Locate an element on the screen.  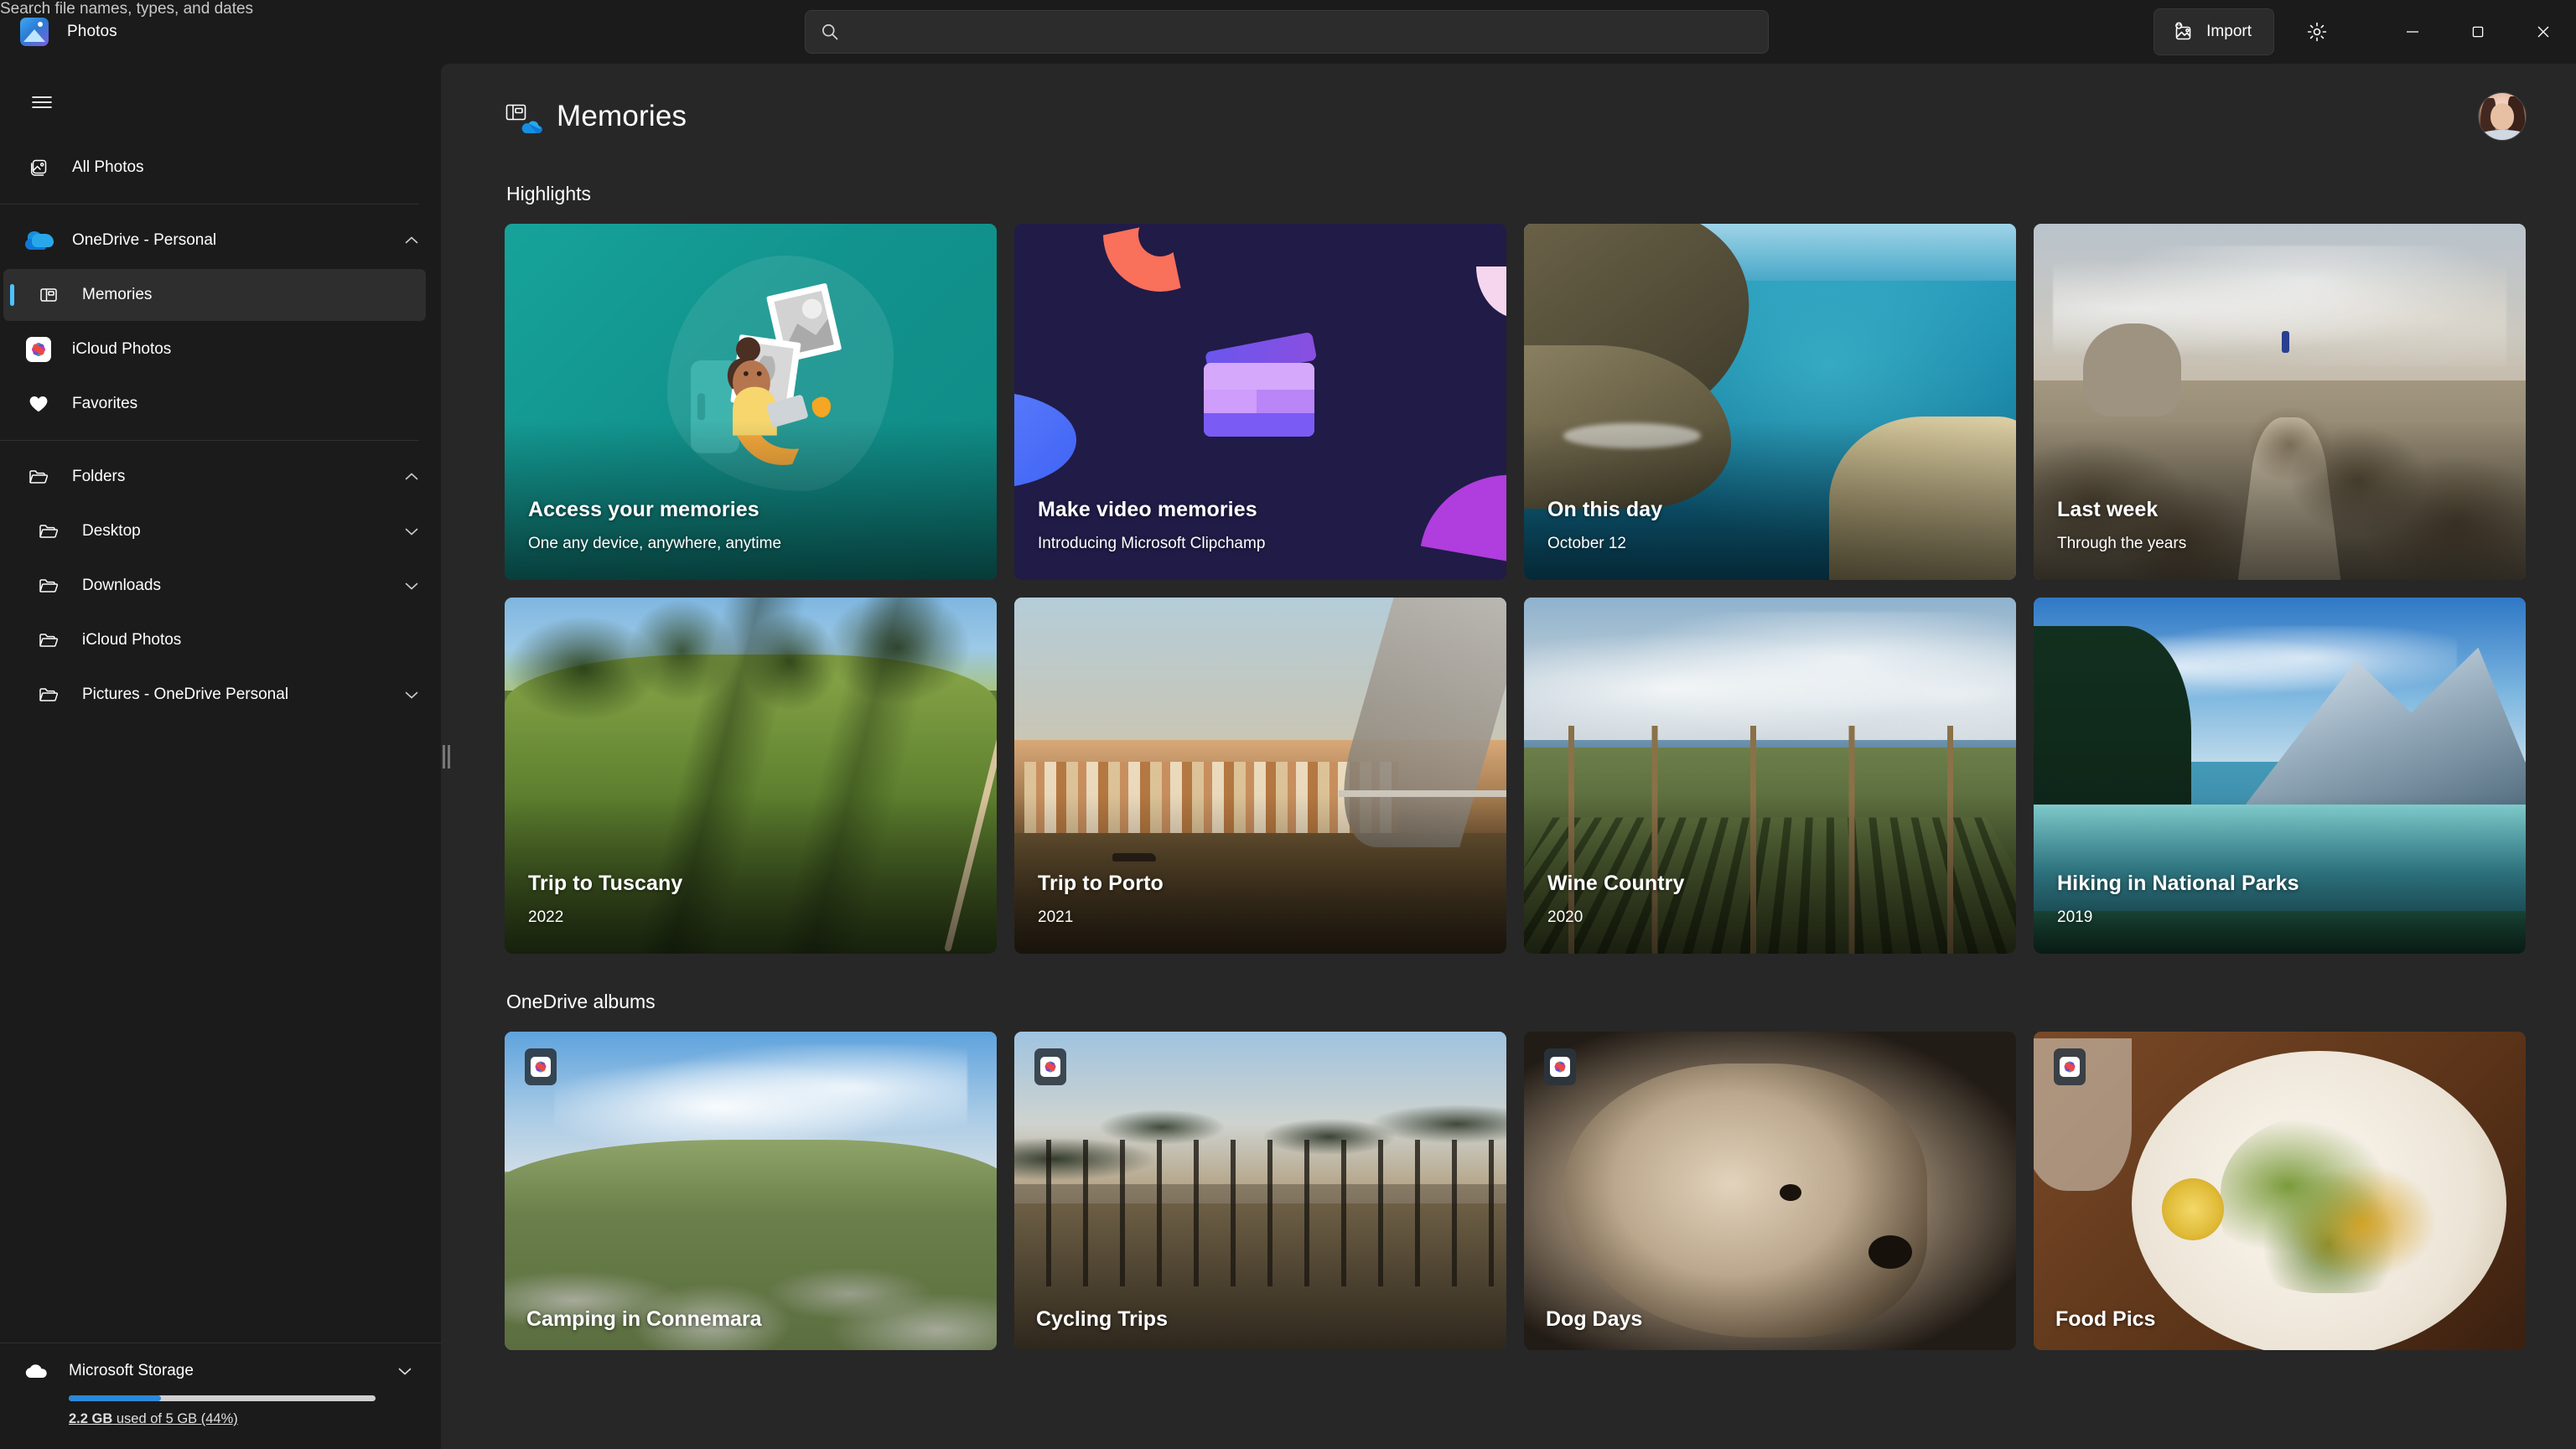
sidebar-item-desktop: Desktop is located at coordinates (214, 531).